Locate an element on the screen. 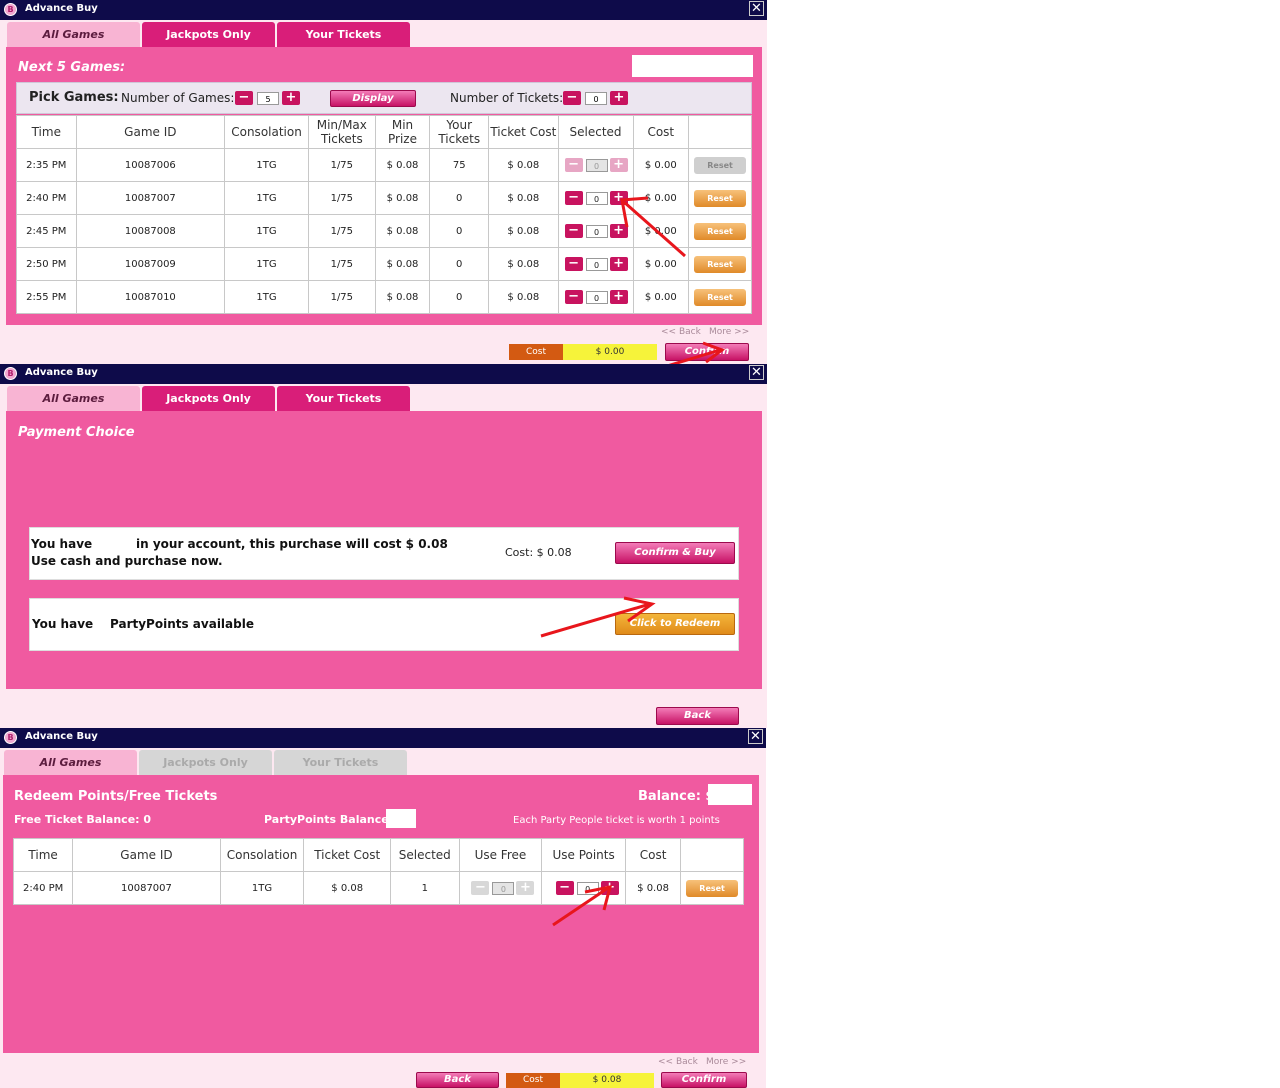  panel-heading: Payment Choice is located at coordinates (76, 432).